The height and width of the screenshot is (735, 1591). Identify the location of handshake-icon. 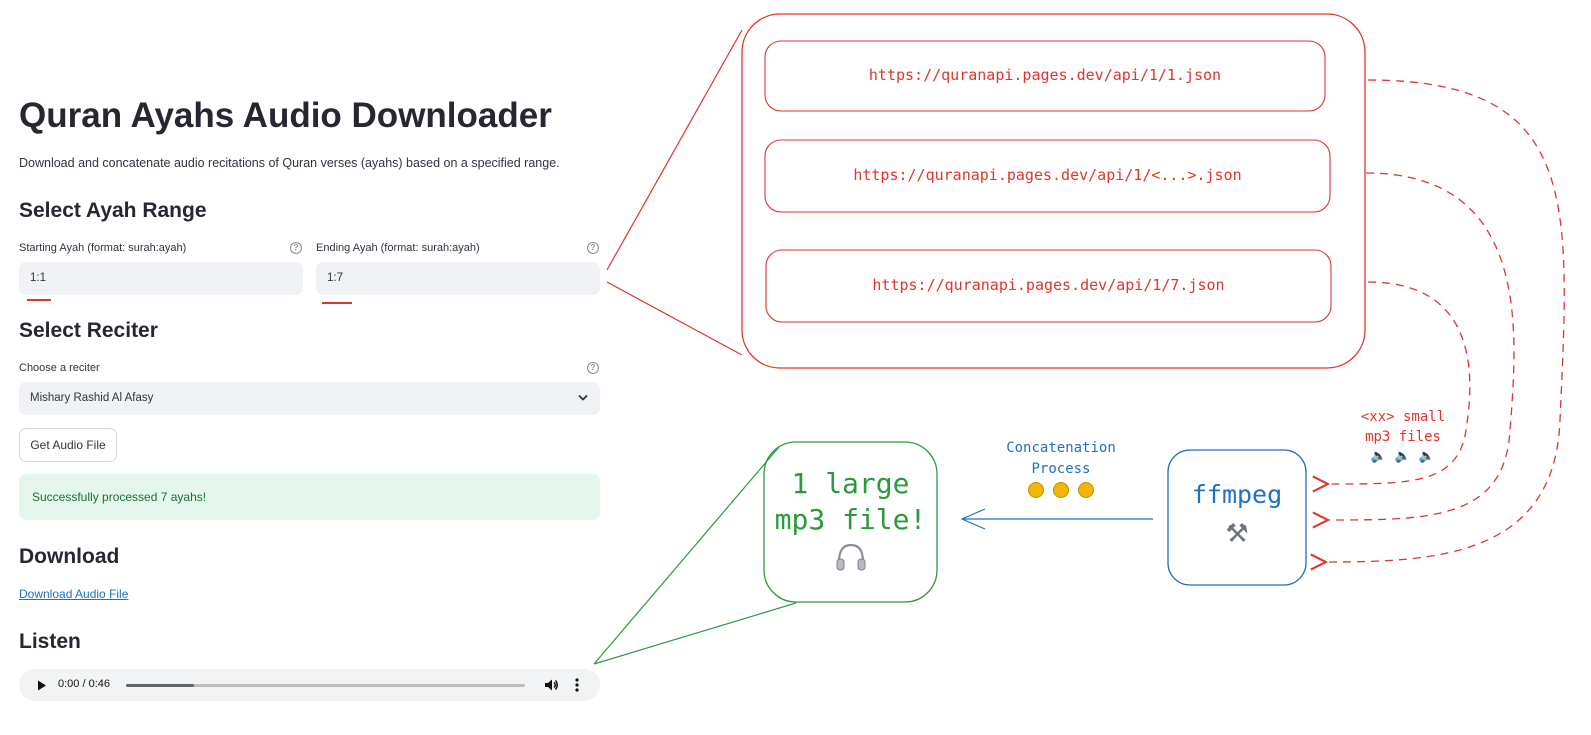
(1061, 492).